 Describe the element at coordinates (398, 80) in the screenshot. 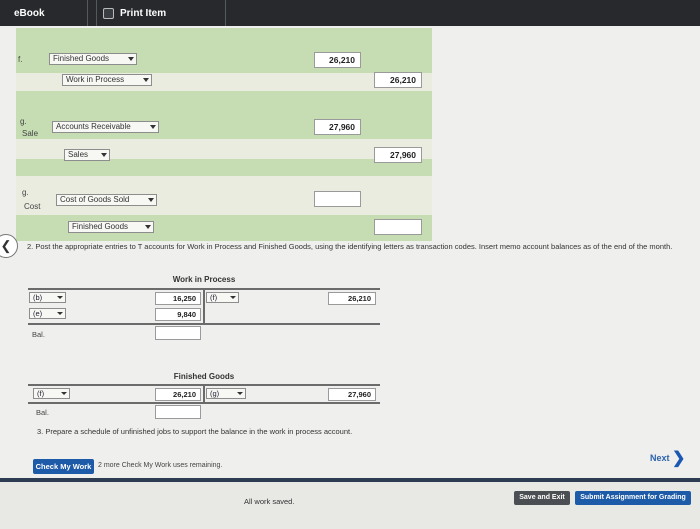

I see `entry-f-credit-amount: 26,210` at that location.